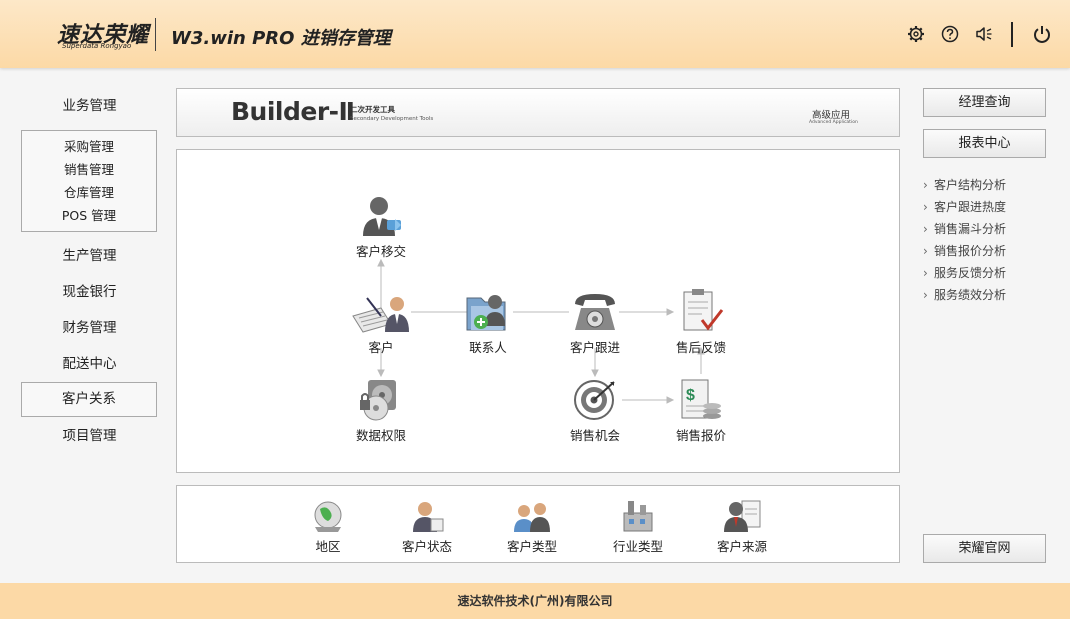  I want to click on settings-customer-type: 客户类型, so click(532, 527).